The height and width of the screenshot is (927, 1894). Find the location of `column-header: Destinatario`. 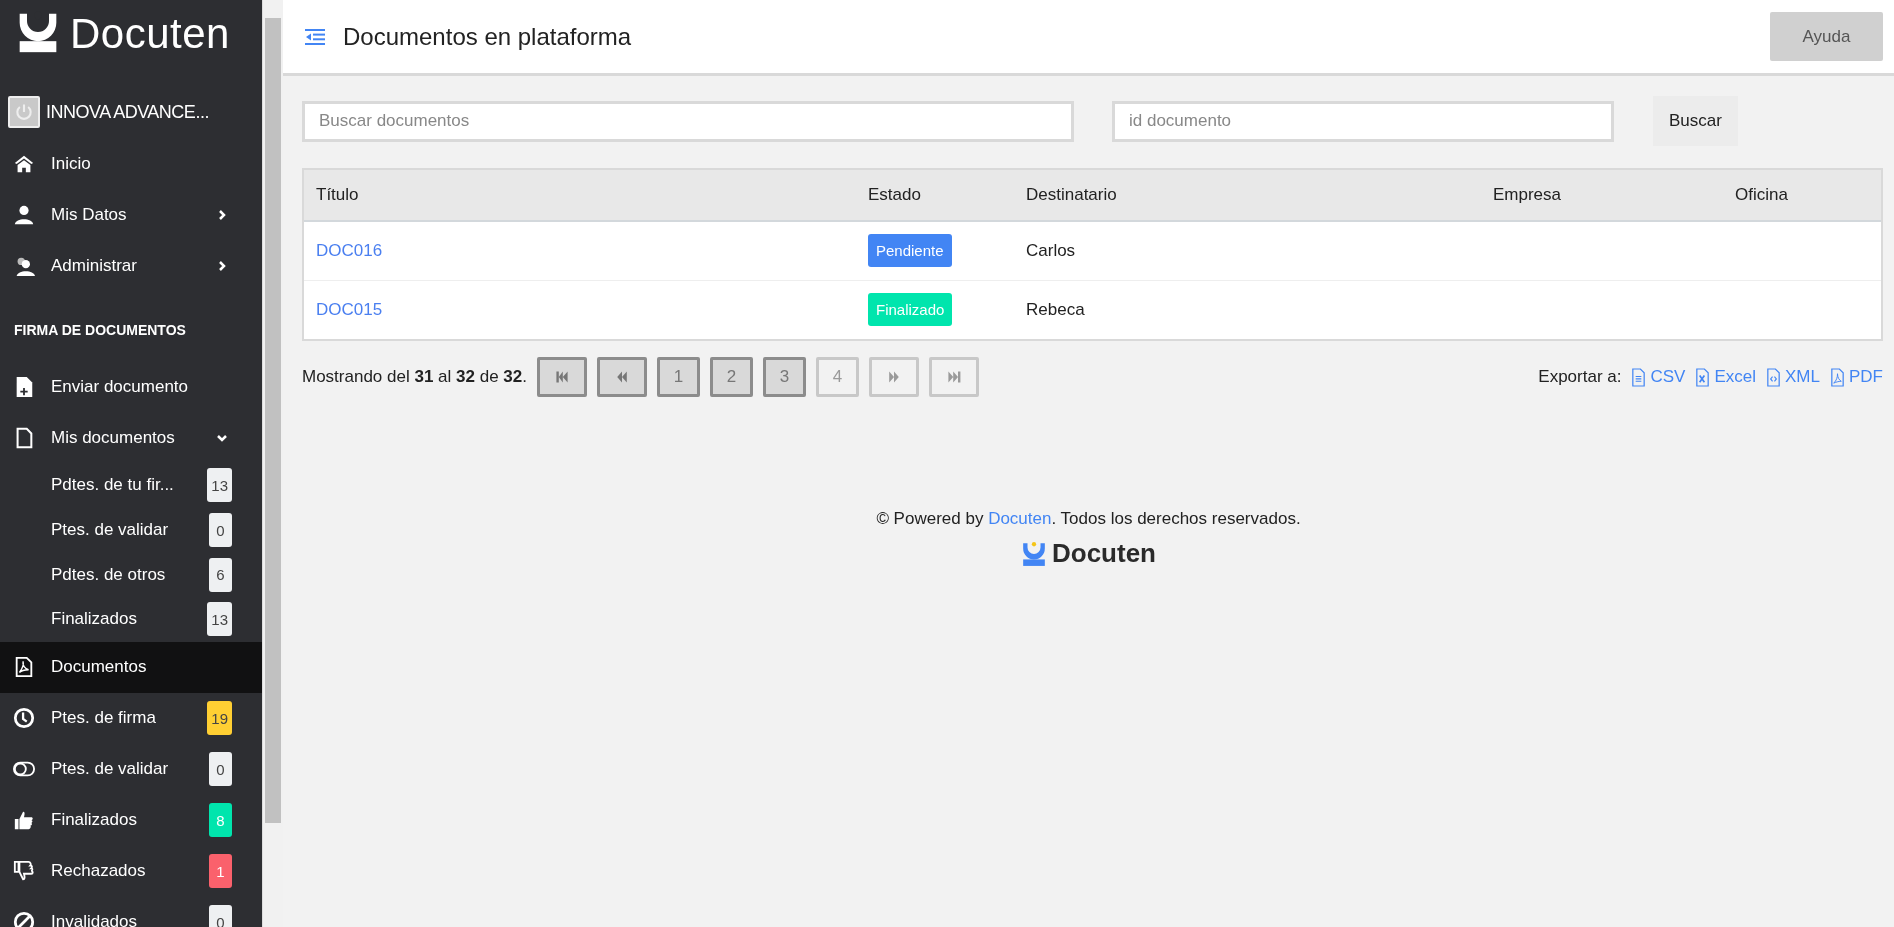

column-header: Destinatario is located at coordinates (1247, 195).